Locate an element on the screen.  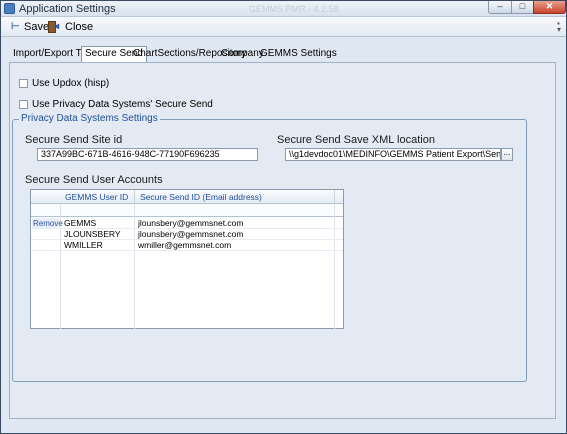
user-accounts-label: Secure Send User Accounts is located at coordinates (94, 180).